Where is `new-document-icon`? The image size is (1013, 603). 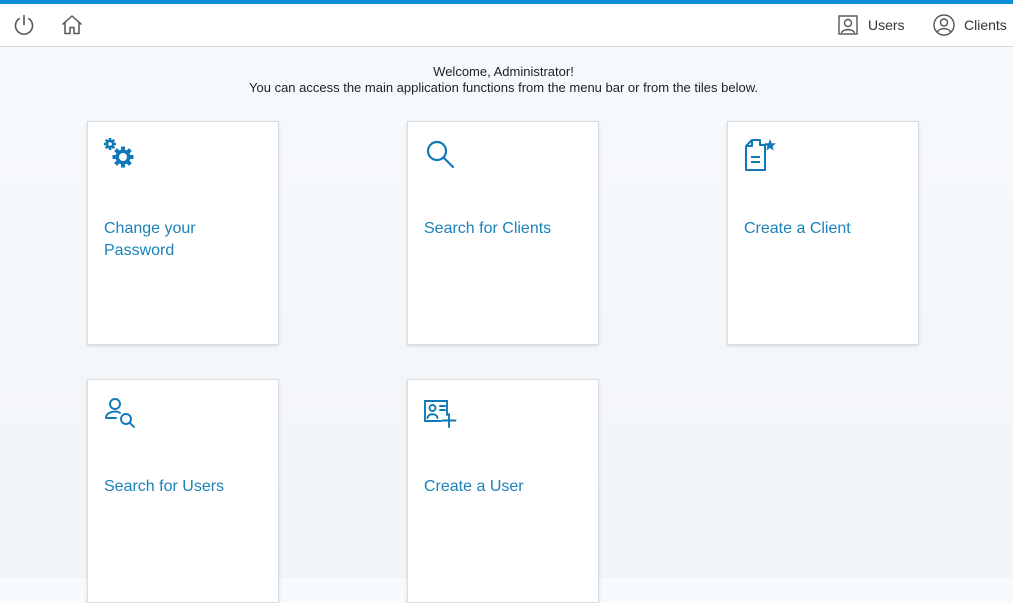
new-document-icon is located at coordinates (761, 155).